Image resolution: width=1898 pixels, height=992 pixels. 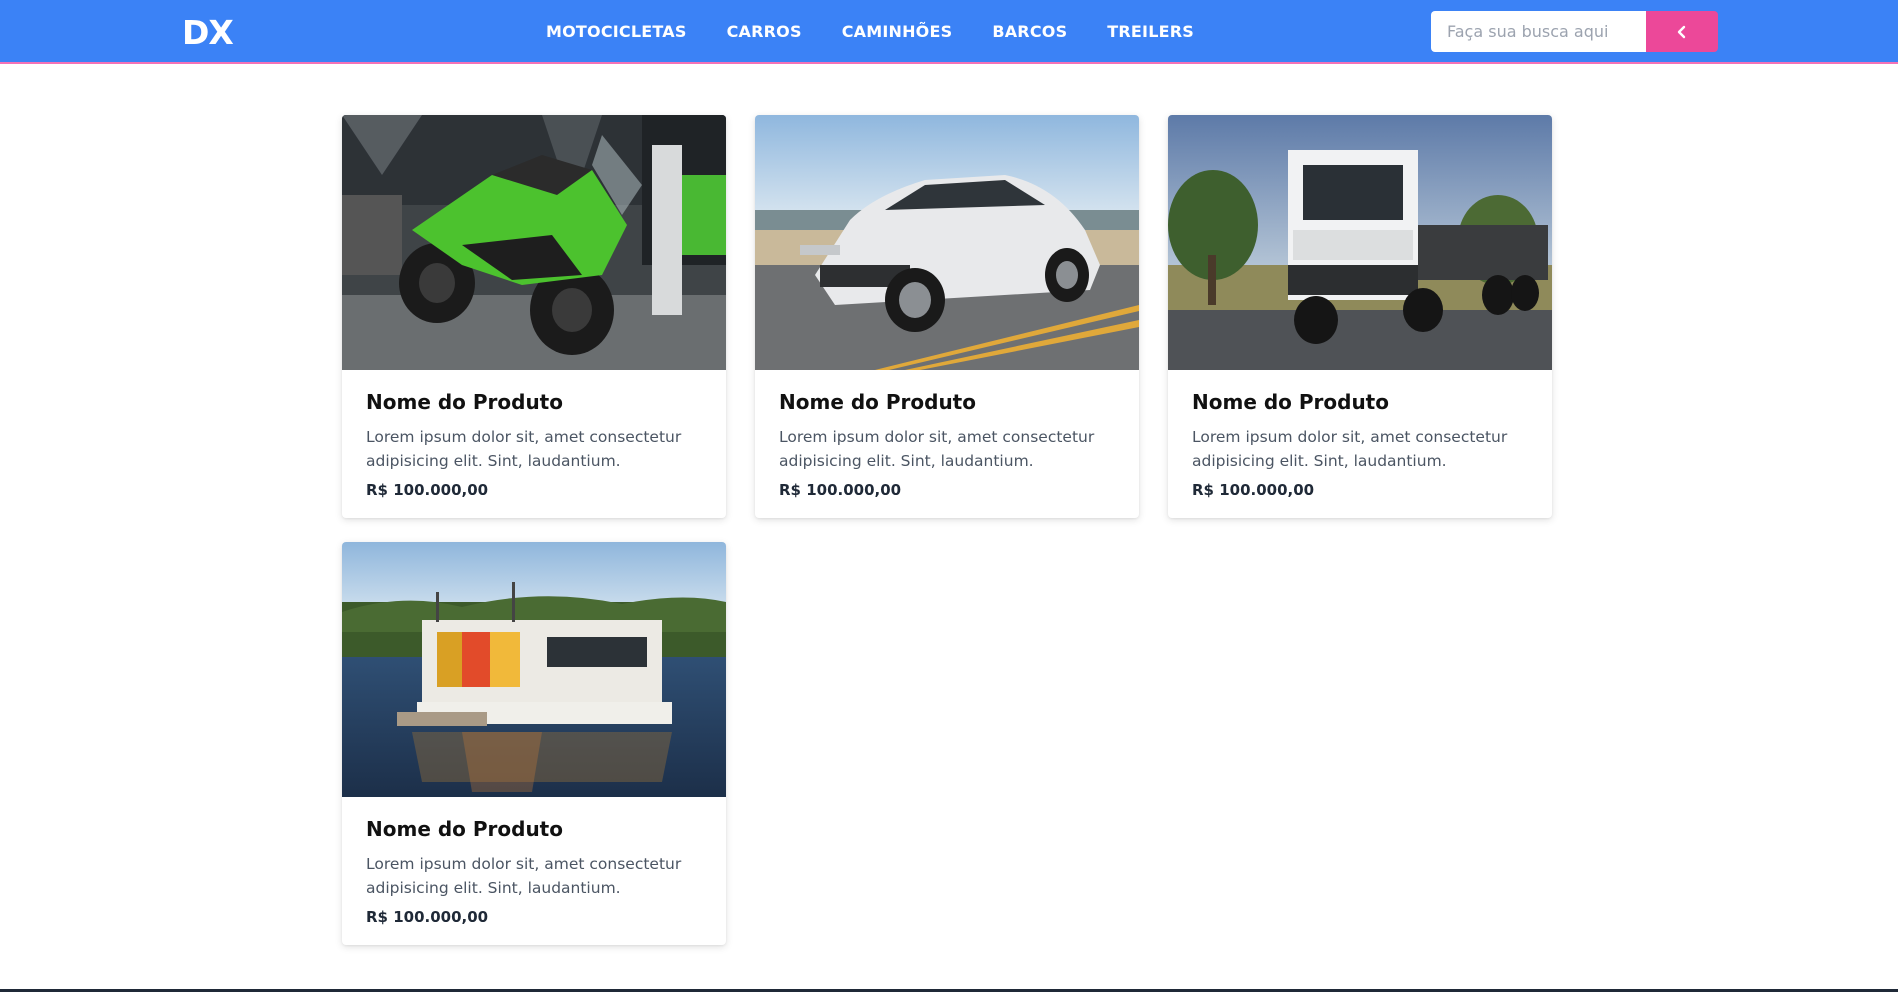 I want to click on logo: DX, so click(x=208, y=32).